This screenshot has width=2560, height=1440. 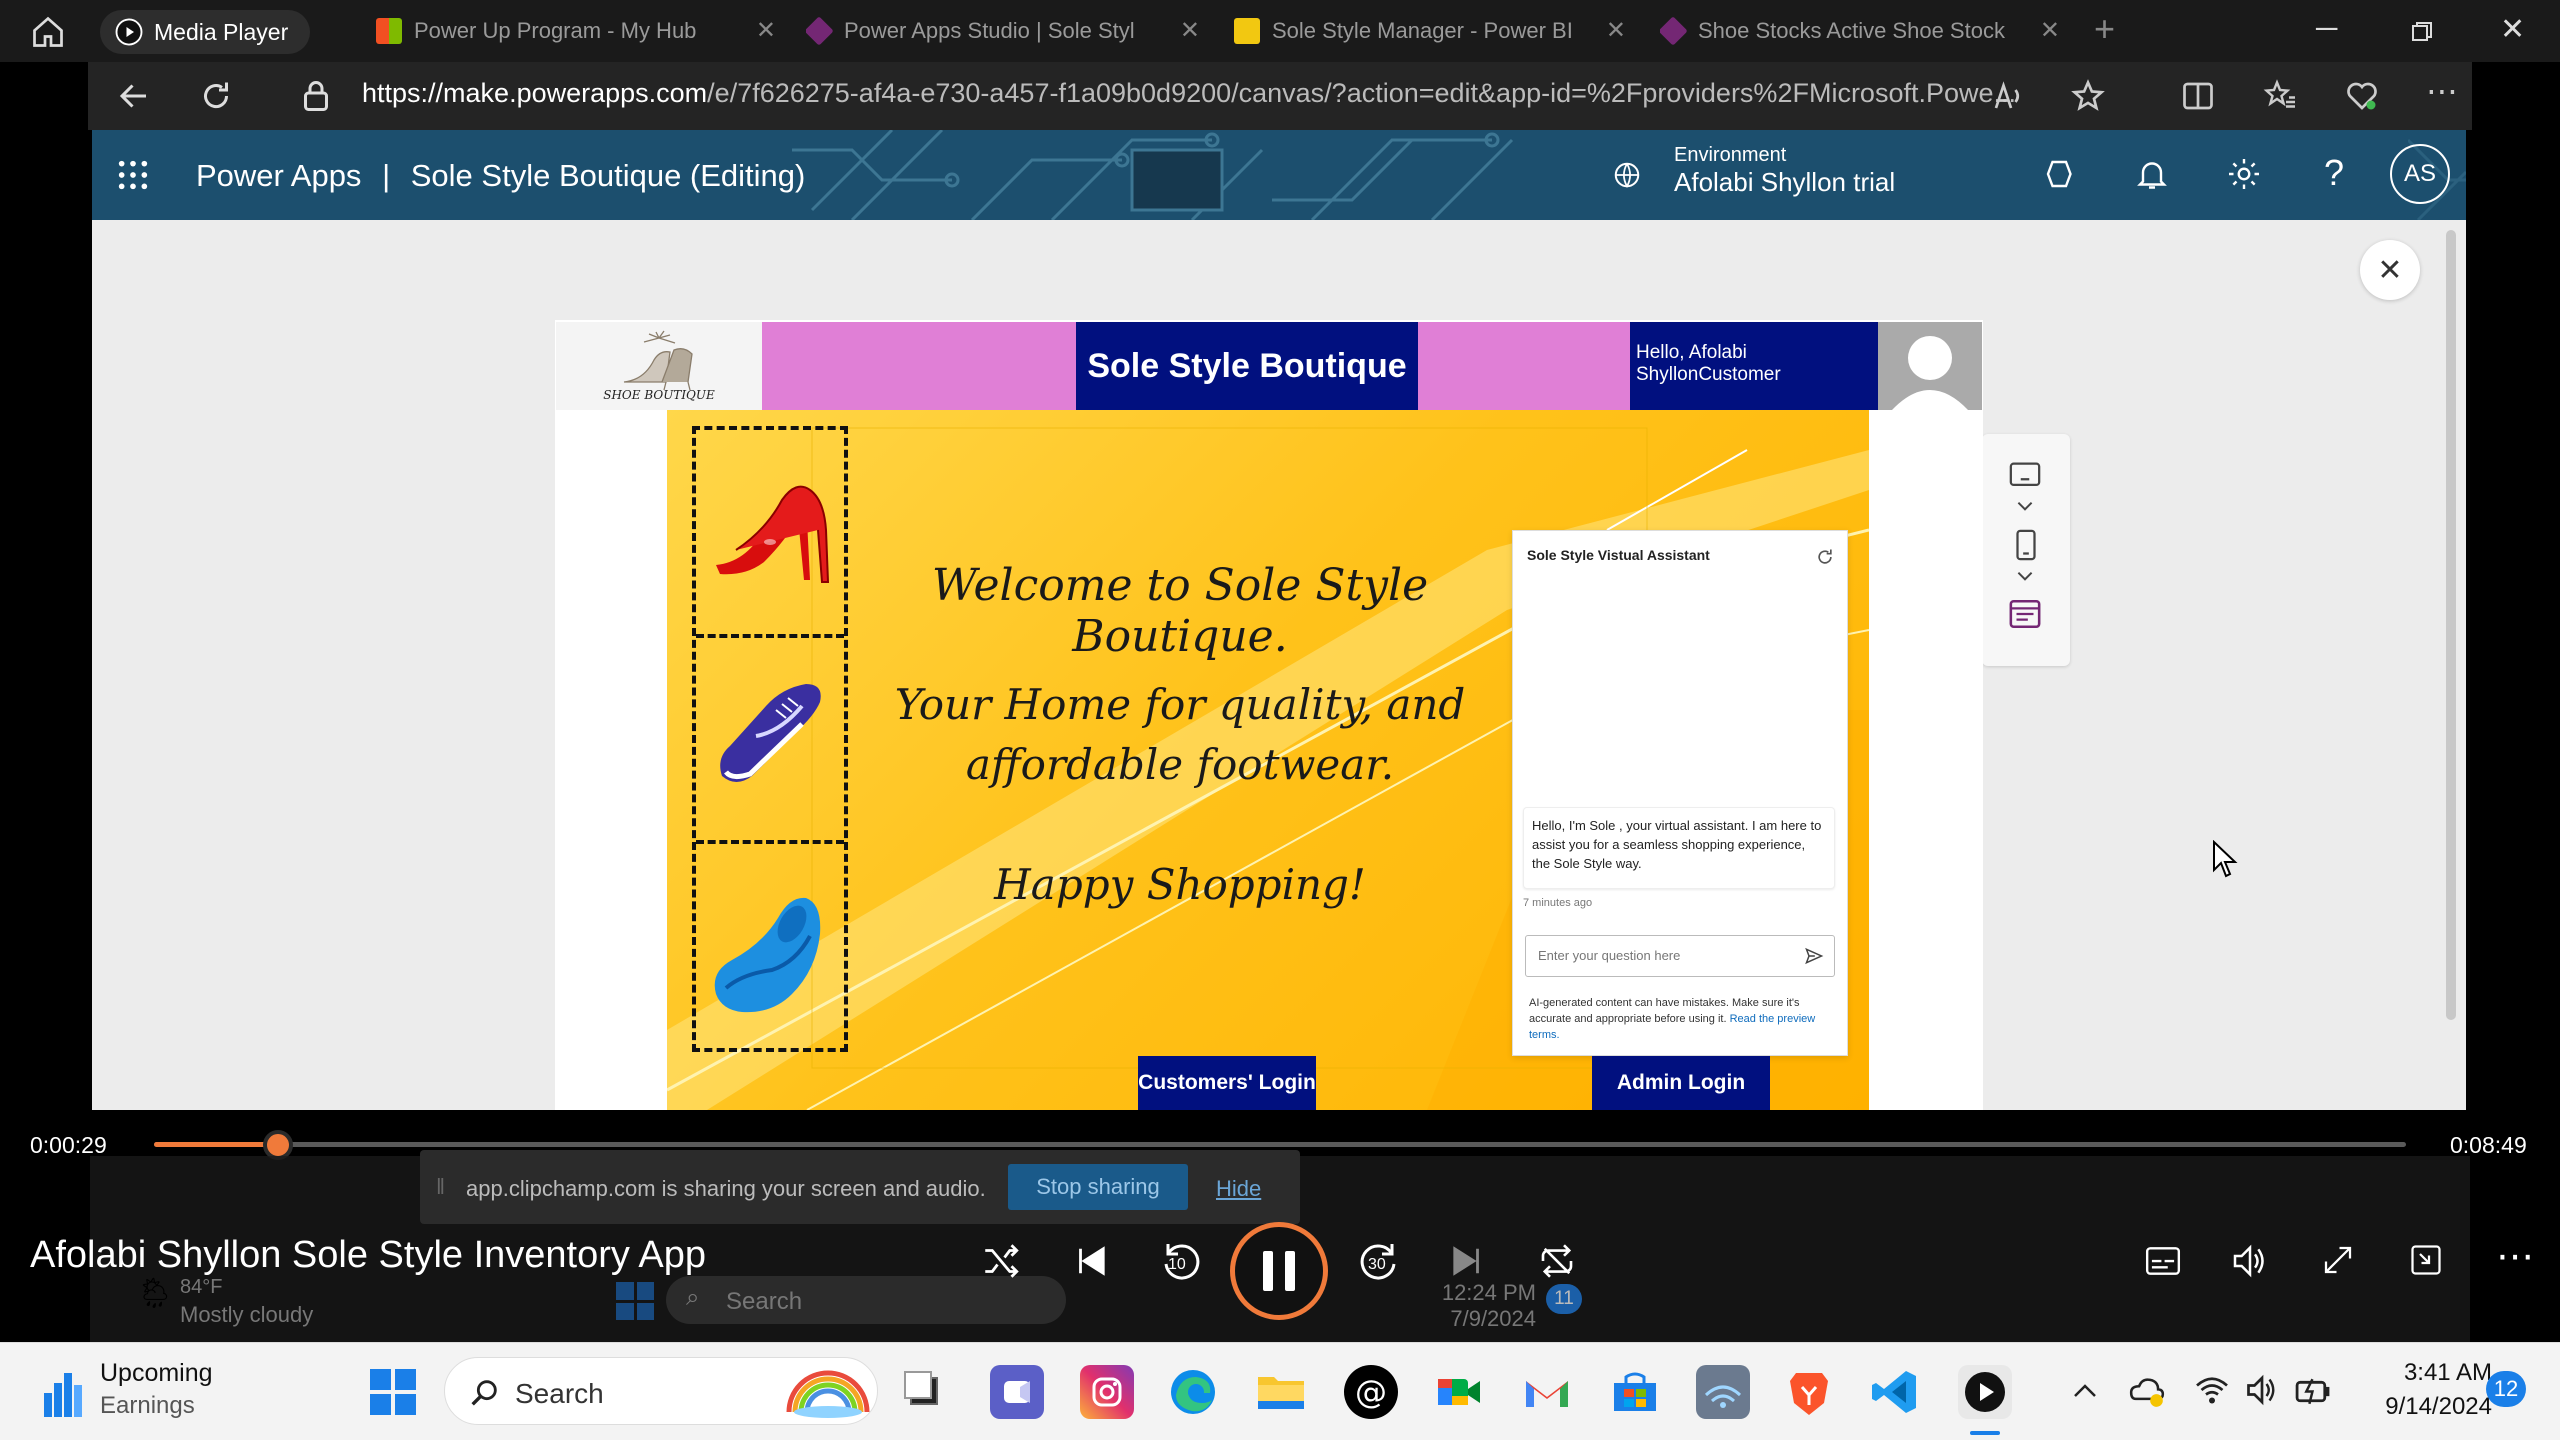 What do you see at coordinates (1177, 1264) in the screenshot?
I see `skip-back-seconds: 10` at bounding box center [1177, 1264].